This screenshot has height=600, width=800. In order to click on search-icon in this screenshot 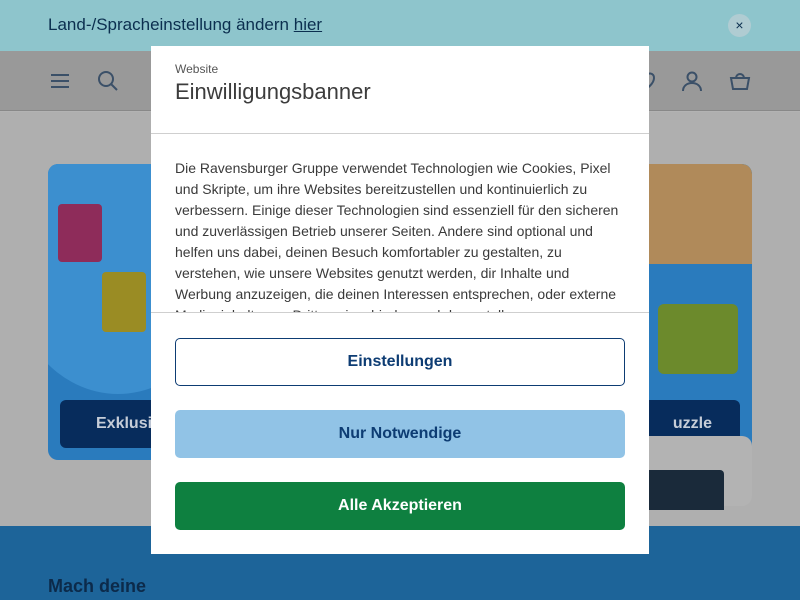, I will do `click(108, 81)`.